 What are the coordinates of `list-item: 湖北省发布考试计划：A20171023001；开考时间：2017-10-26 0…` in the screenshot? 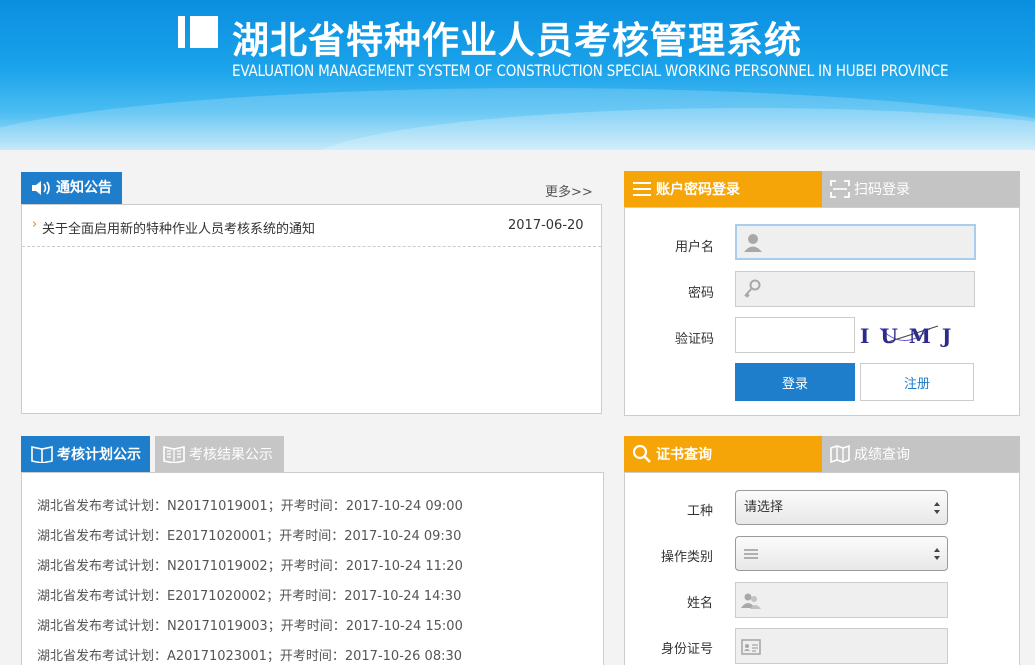 It's located at (249, 654).